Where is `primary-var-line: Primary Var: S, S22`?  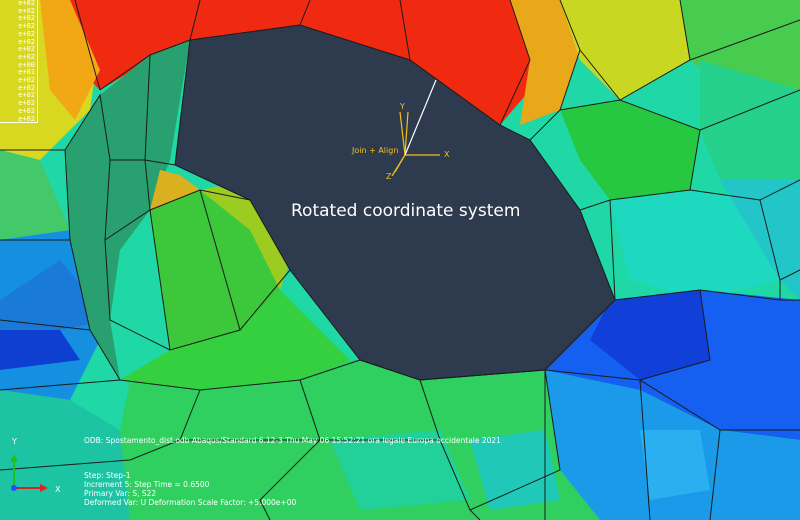 primary-var-line: Primary Var: S, S22 is located at coordinates (120, 493).